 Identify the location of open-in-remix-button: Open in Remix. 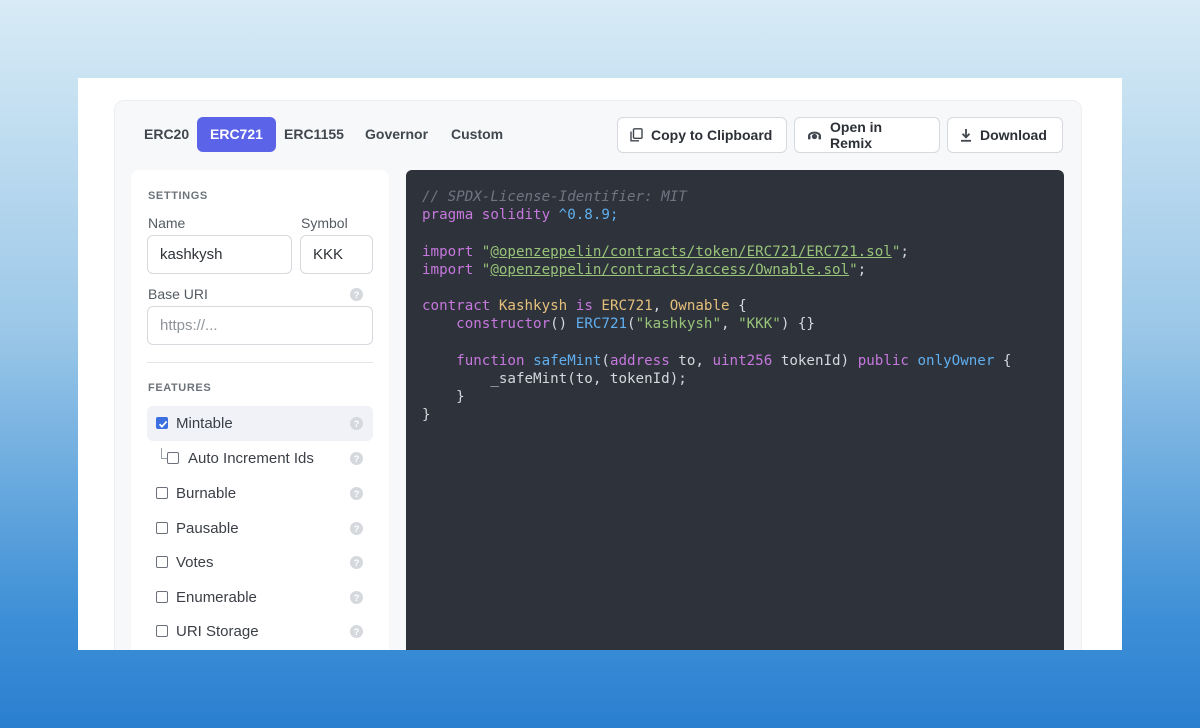
(867, 135).